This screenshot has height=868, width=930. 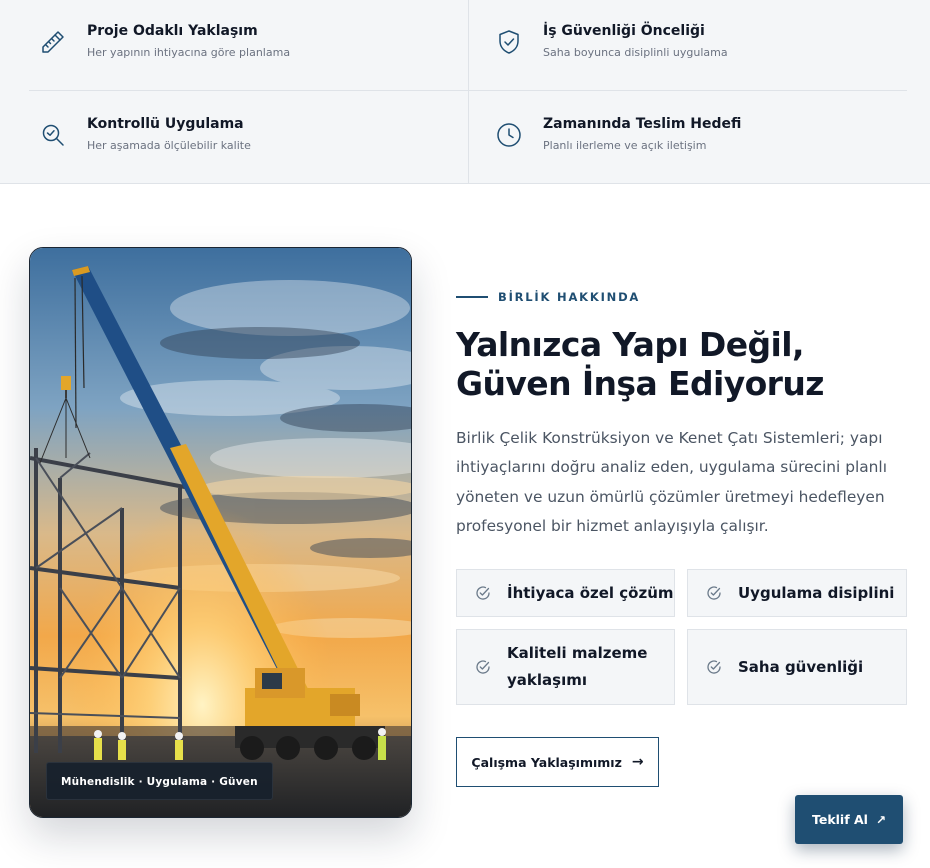 I want to click on feature-subtitle: Planlı ilerleme ve açık iletişim, so click(x=625, y=145).